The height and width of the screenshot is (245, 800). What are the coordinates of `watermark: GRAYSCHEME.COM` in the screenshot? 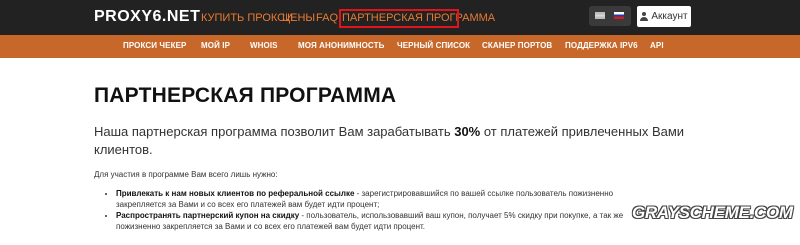 It's located at (712, 212).